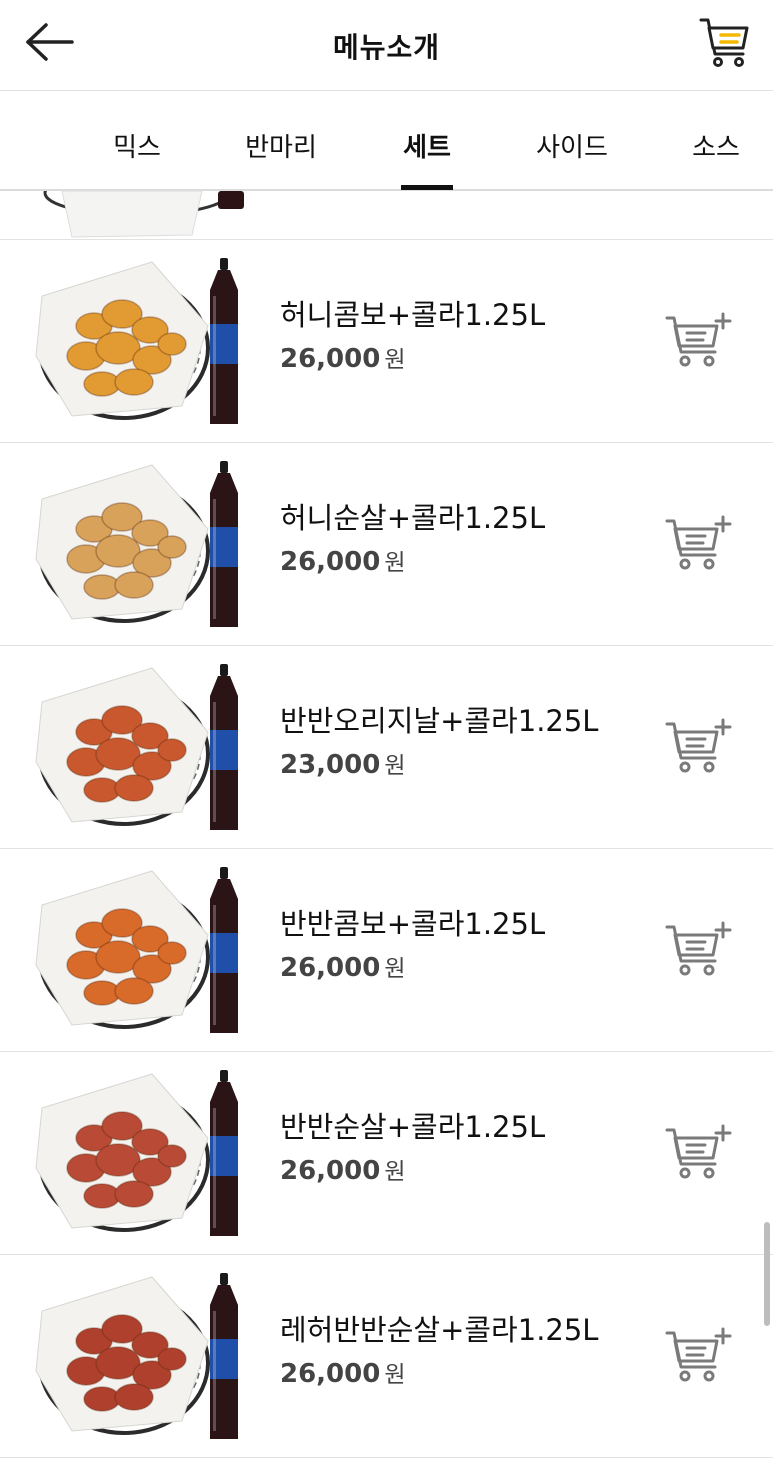  I want to click on menu-item: 반반콤보+콜라1.25L 26,000 원, so click(386, 950).